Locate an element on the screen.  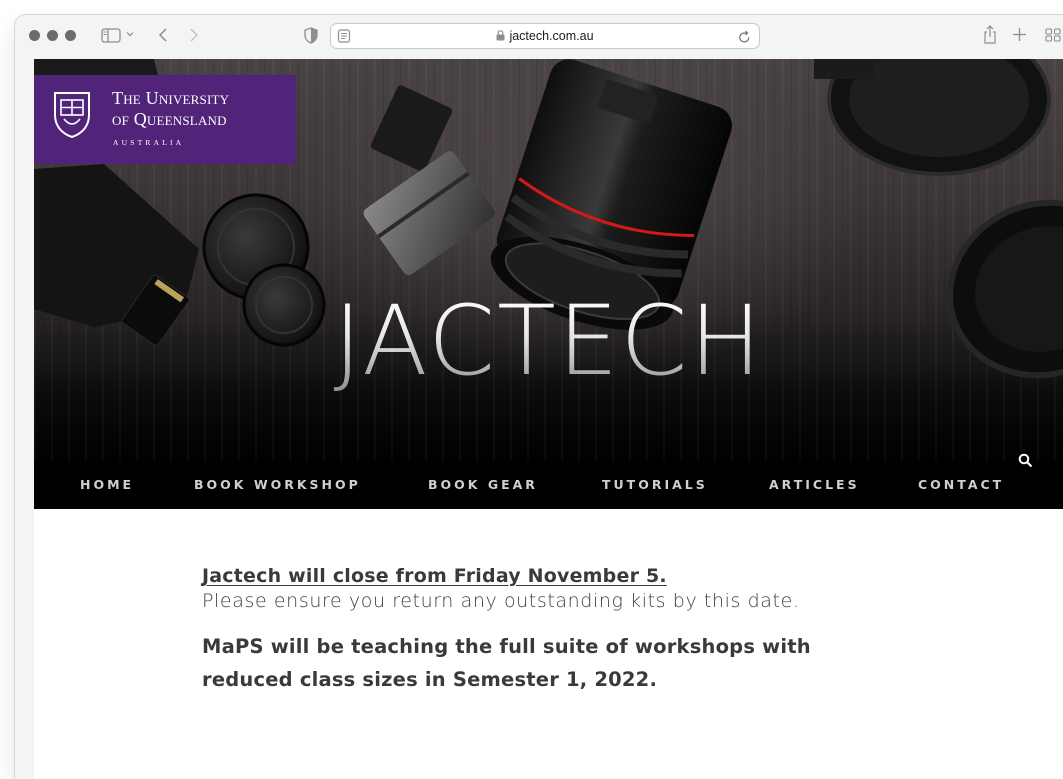
zoom-window-icon is located at coordinates (70, 35).